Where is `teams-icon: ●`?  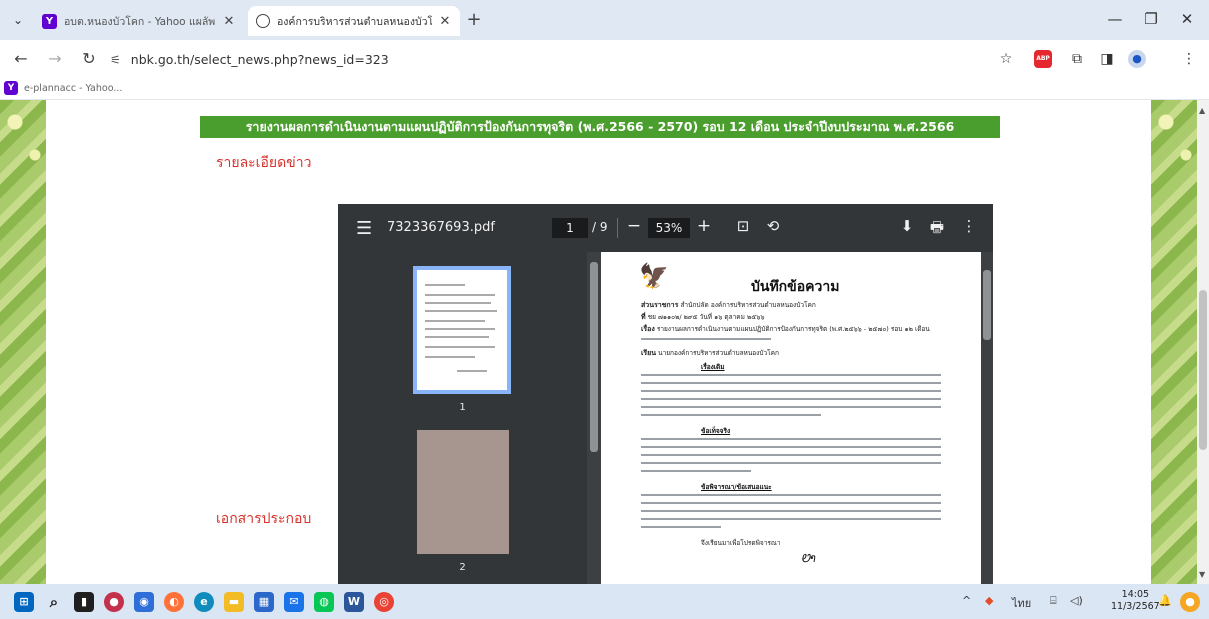 teams-icon: ● is located at coordinates (114, 602).